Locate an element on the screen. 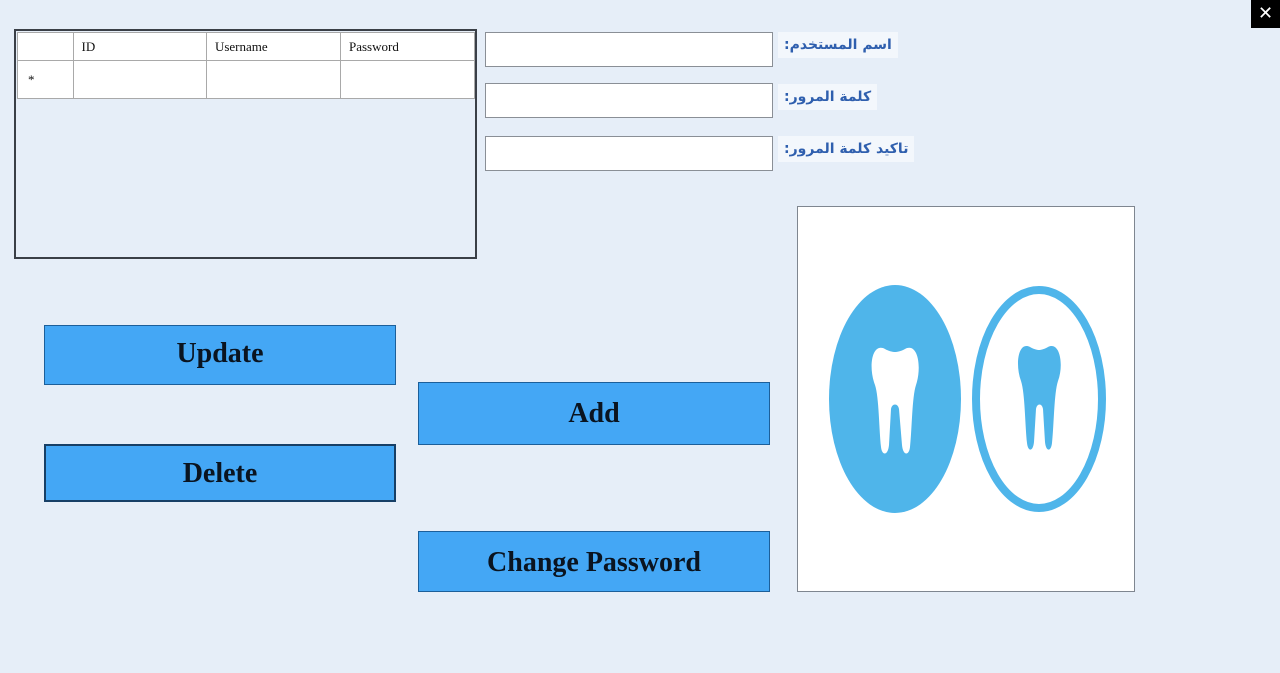 This screenshot has height=673, width=1280. close-button: ✕ is located at coordinates (1265, 14).